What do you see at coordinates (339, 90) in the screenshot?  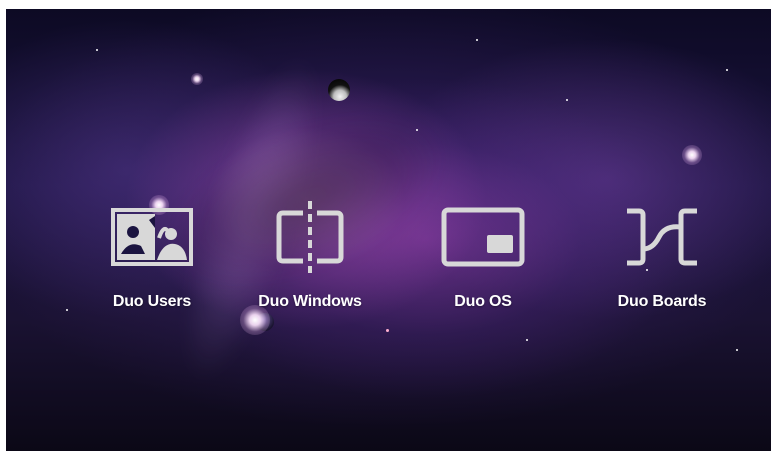 I see `moon-orb` at bounding box center [339, 90].